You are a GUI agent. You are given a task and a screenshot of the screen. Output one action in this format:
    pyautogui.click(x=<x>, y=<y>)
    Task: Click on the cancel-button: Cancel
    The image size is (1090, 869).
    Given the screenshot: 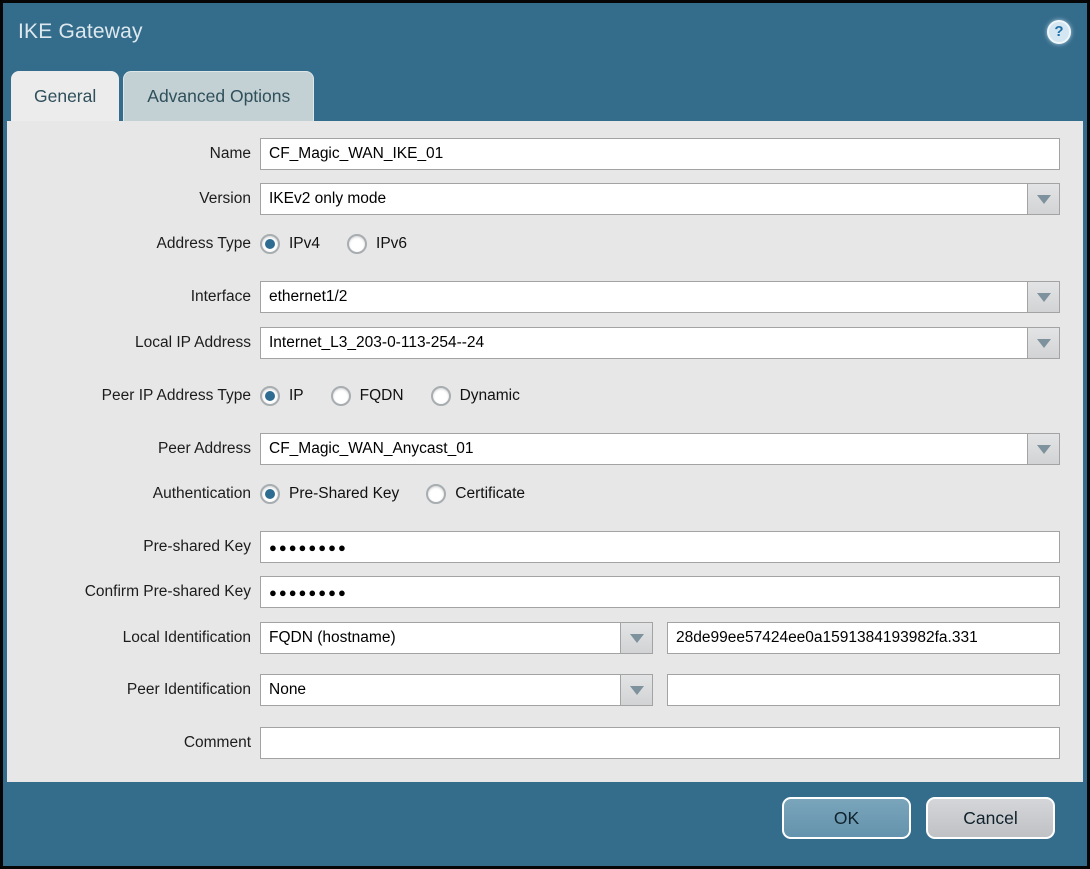 What is the action you would take?
    pyautogui.click(x=990, y=818)
    